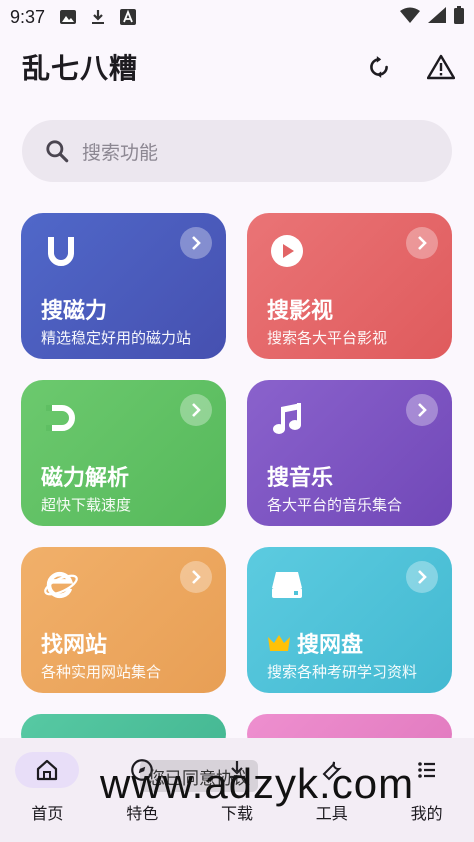 This screenshot has height=842, width=474. What do you see at coordinates (47, 770) in the screenshot?
I see `home-icon` at bounding box center [47, 770].